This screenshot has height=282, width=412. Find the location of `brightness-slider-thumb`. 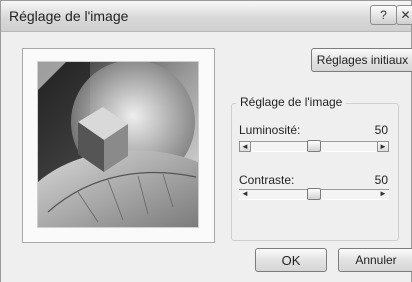

brightness-slider-thumb is located at coordinates (314, 146).